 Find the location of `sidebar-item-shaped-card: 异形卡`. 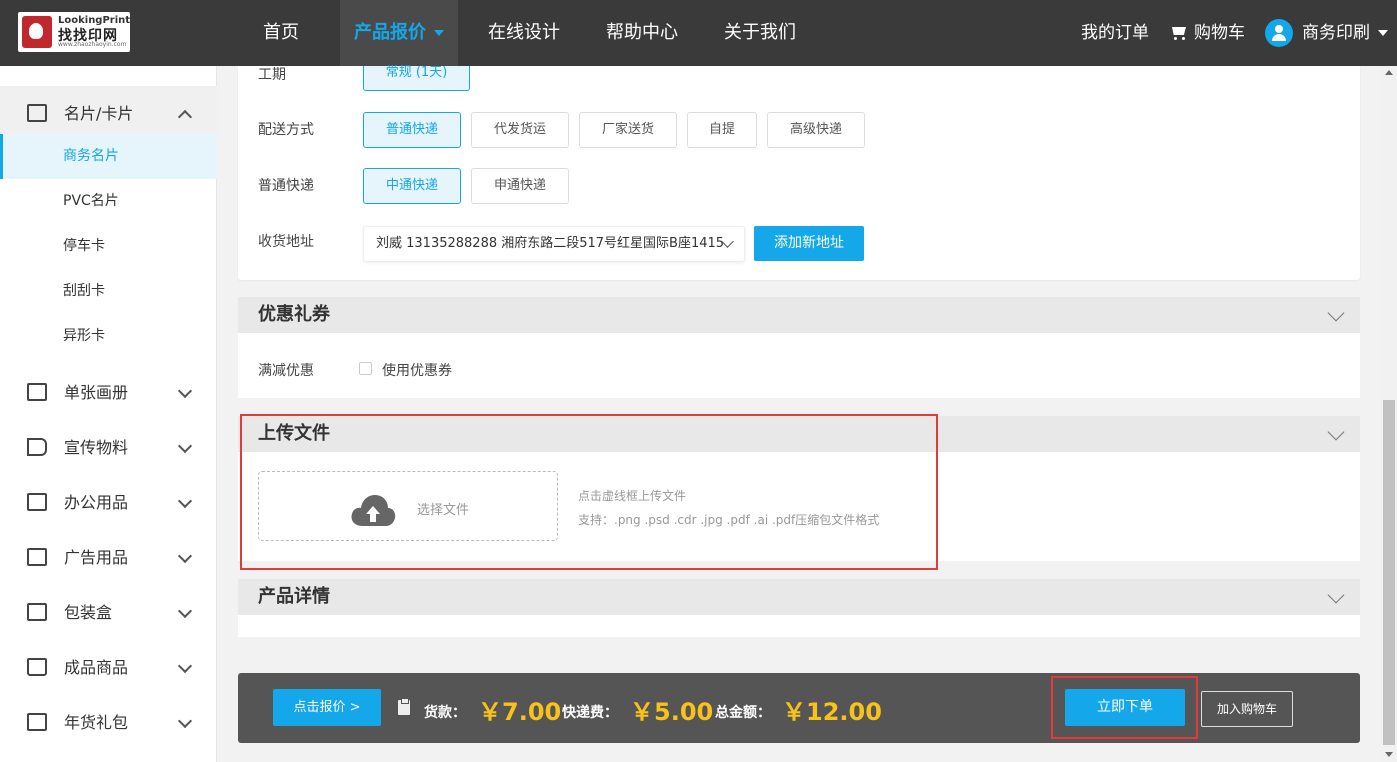

sidebar-item-shaped-card: 异形卡 is located at coordinates (108, 336).